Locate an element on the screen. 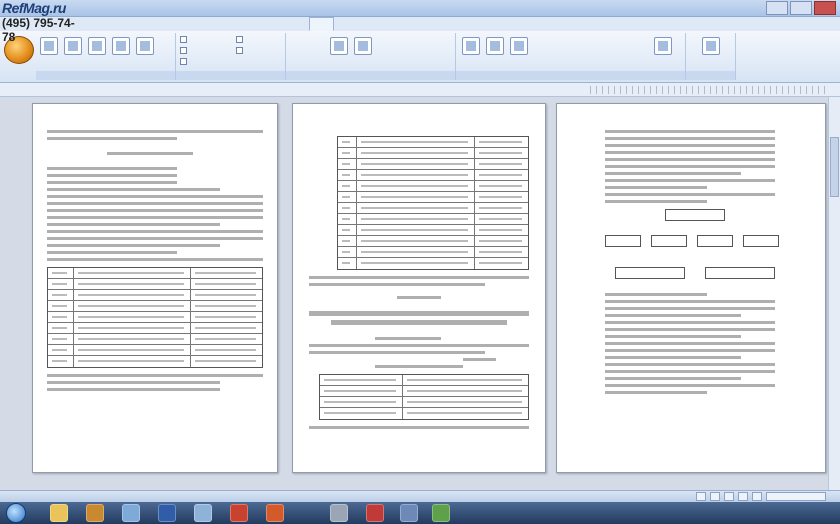 The image size is (840, 524). window-title-bar is located at coordinates (420, 8).